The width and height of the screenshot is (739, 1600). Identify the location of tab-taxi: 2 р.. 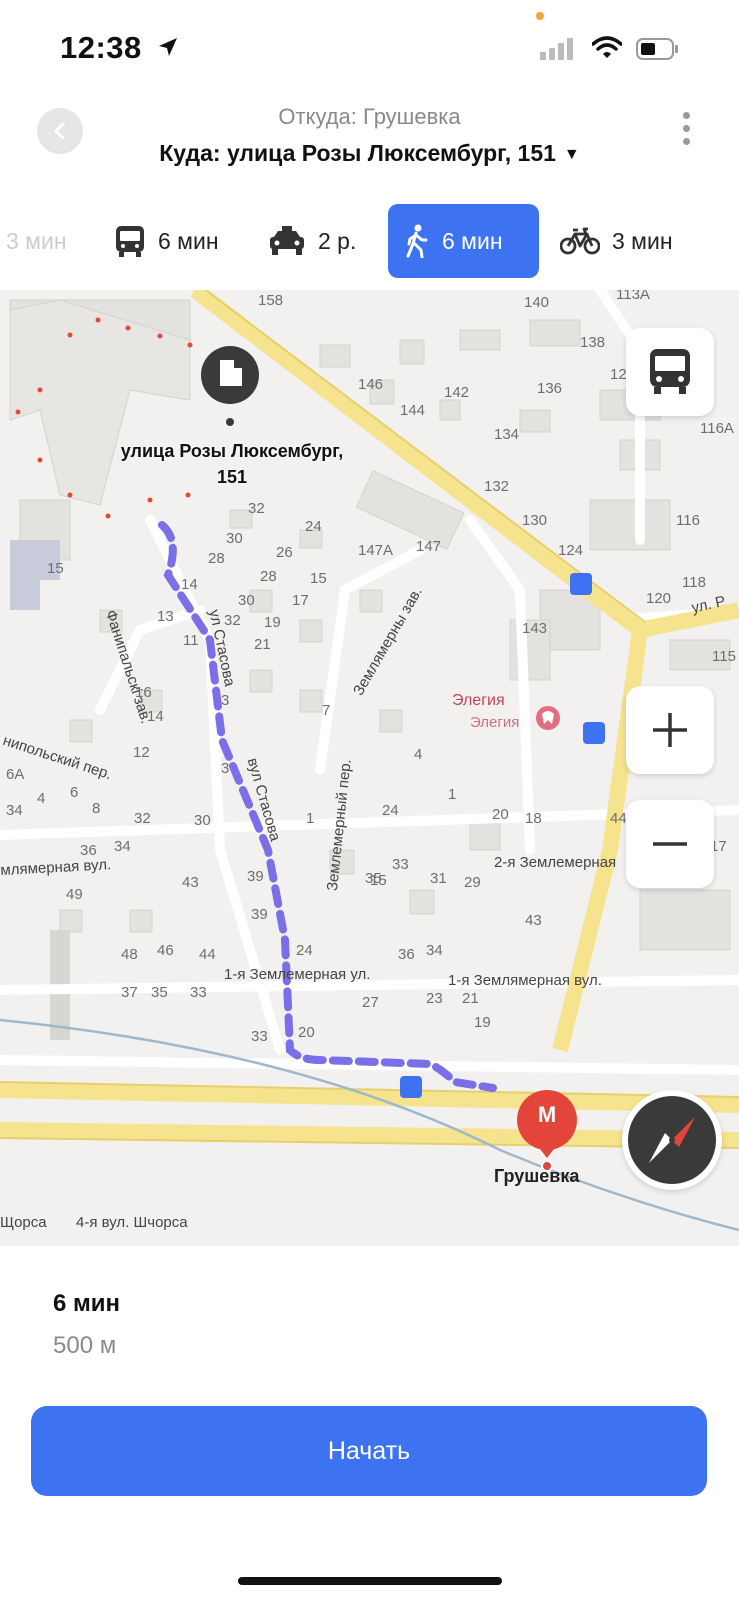
(312, 241).